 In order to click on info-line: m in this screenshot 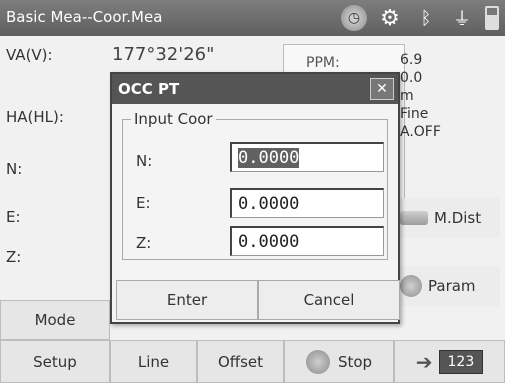, I will do `click(407, 96)`.